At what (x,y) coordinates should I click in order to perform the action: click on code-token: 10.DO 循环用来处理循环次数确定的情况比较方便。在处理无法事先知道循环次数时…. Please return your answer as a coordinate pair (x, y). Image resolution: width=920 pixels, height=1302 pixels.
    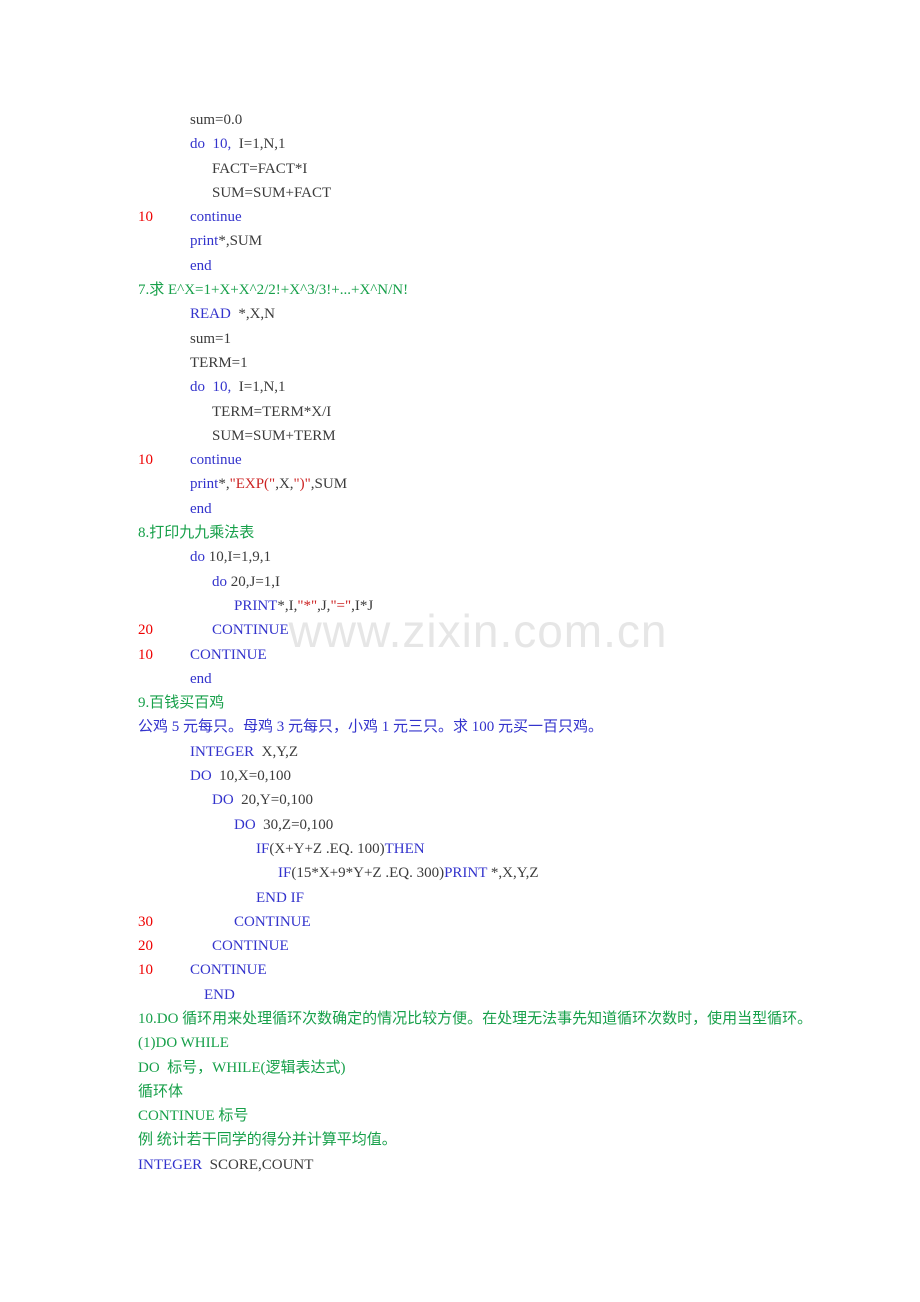
    Looking at the image, I should click on (475, 1018).